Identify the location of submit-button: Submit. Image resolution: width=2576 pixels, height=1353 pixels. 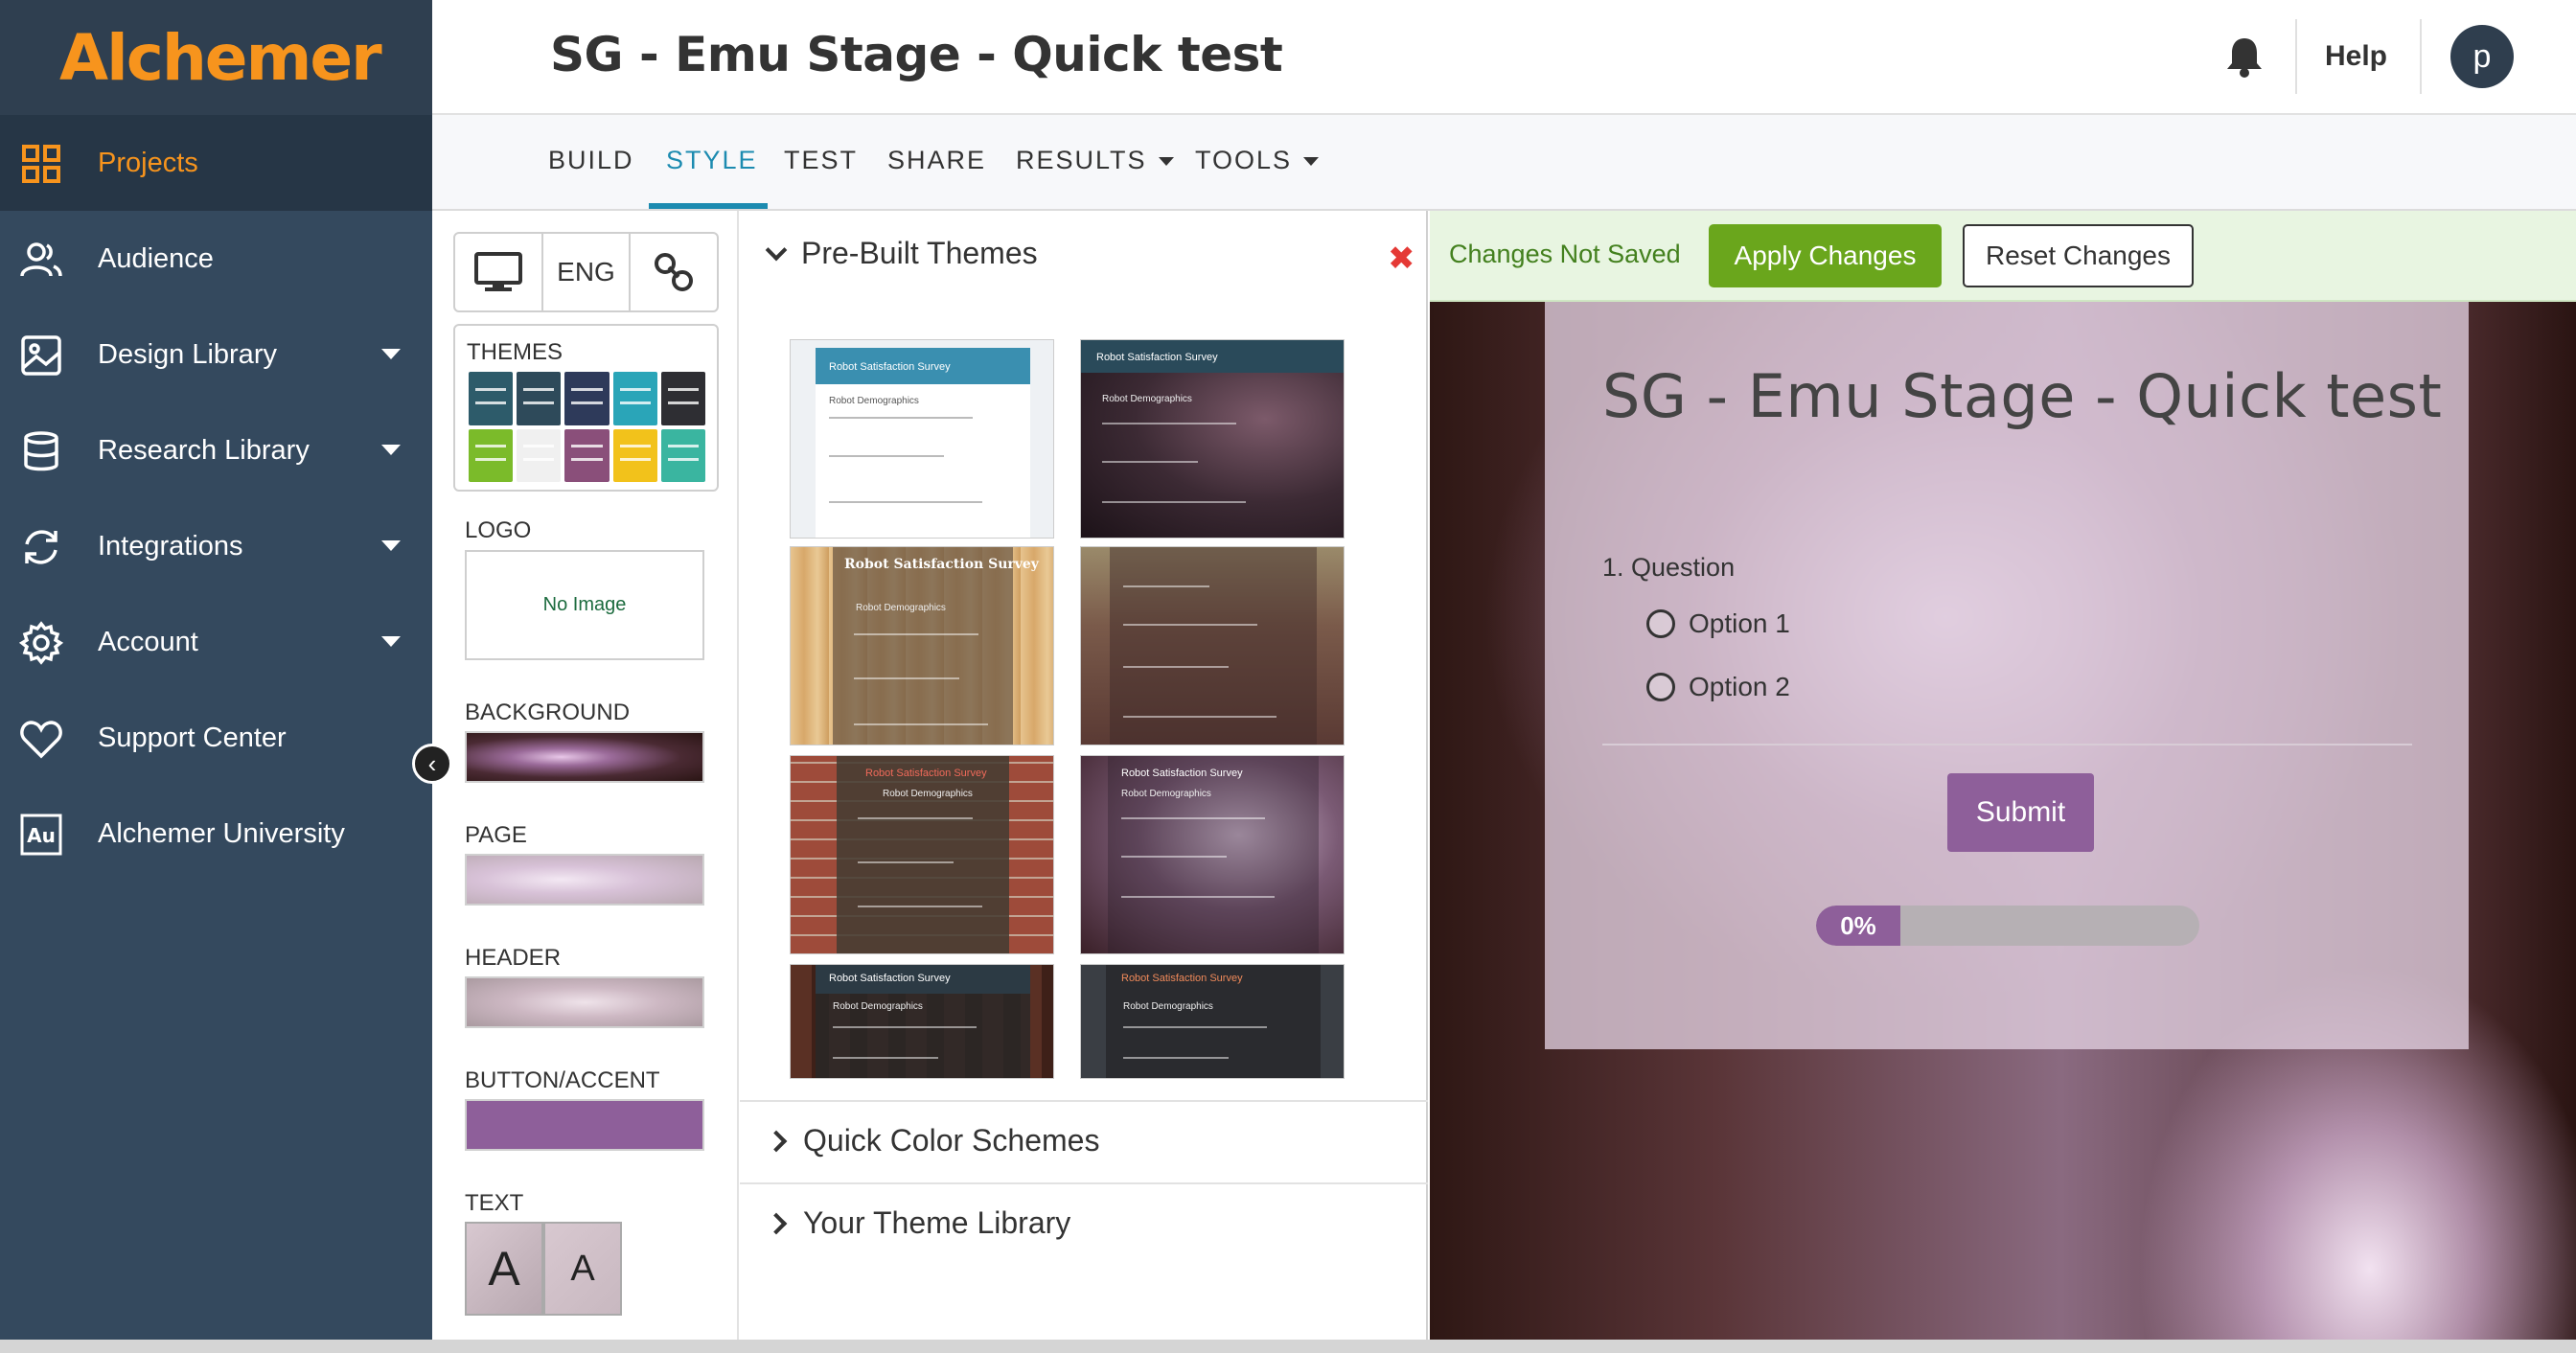
(2020, 812).